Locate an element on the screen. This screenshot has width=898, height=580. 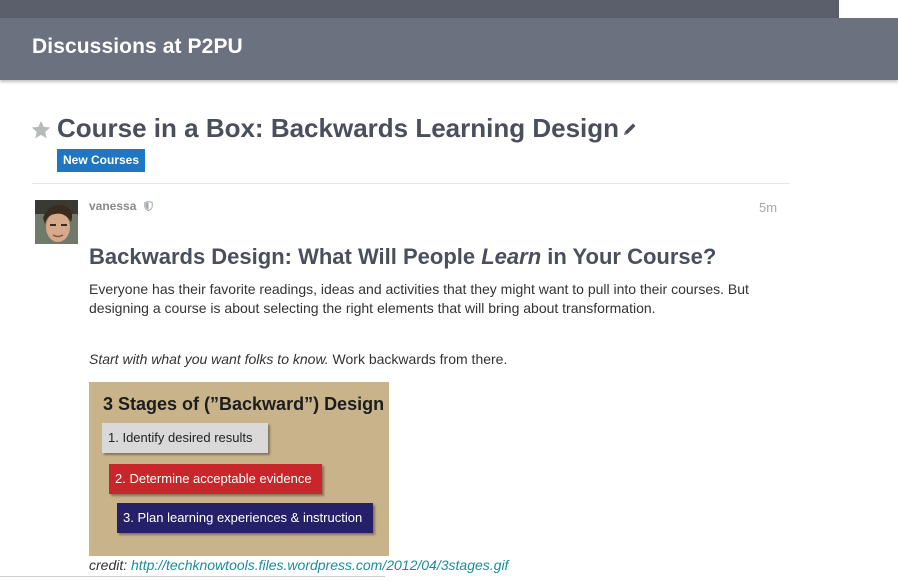
paragraph-emphasis: Start with what you want folks to know. is located at coordinates (209, 359).